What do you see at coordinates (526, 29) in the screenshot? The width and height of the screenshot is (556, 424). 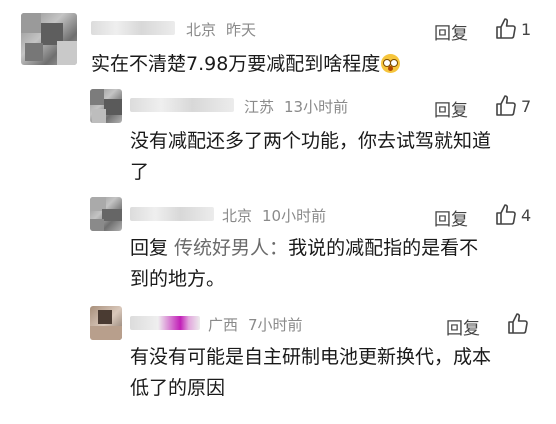 I see `like-count: 1` at bounding box center [526, 29].